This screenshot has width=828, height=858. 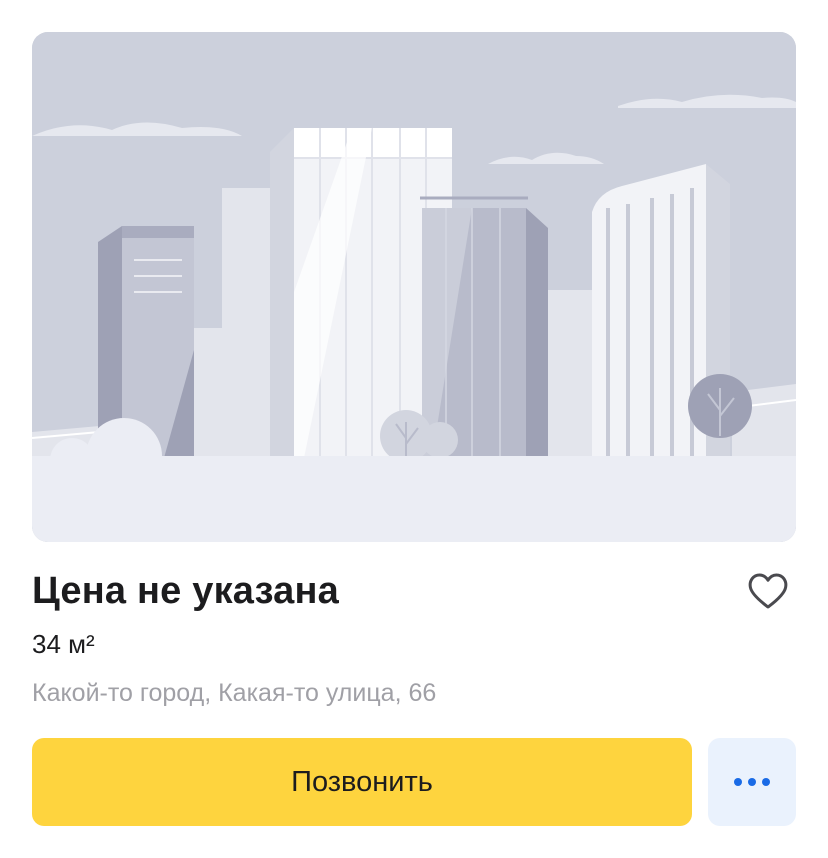 I want to click on area-text: 34 м², so click(x=63, y=644).